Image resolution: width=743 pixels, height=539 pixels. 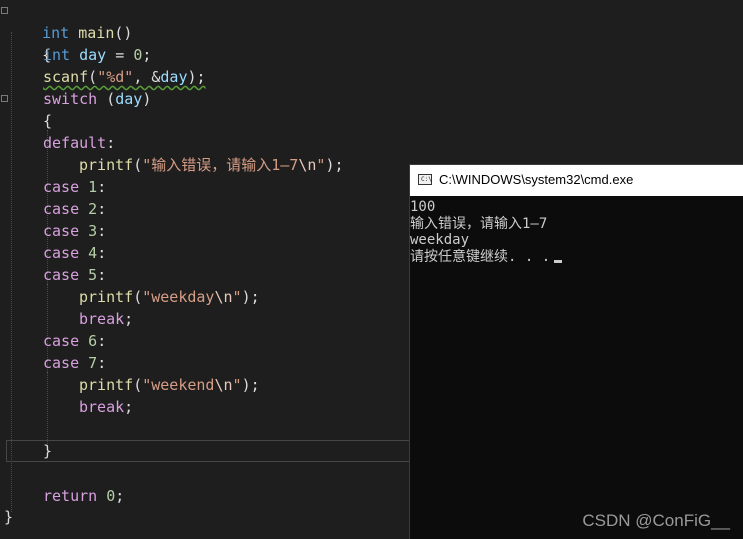 What do you see at coordinates (426, 179) in the screenshot?
I see `cmd-icon-text: C:\` at bounding box center [426, 179].